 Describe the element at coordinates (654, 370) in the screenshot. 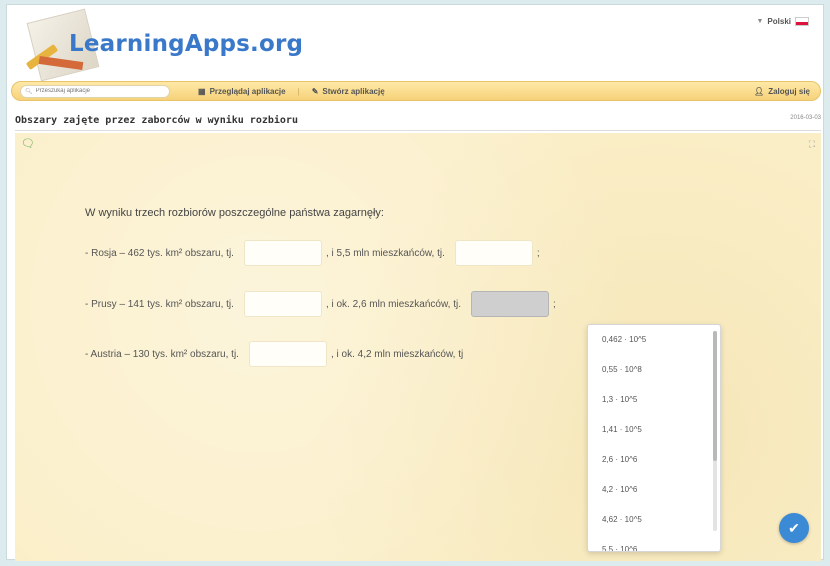

I see `dropdown-option: 0,55 · 10^8` at that location.